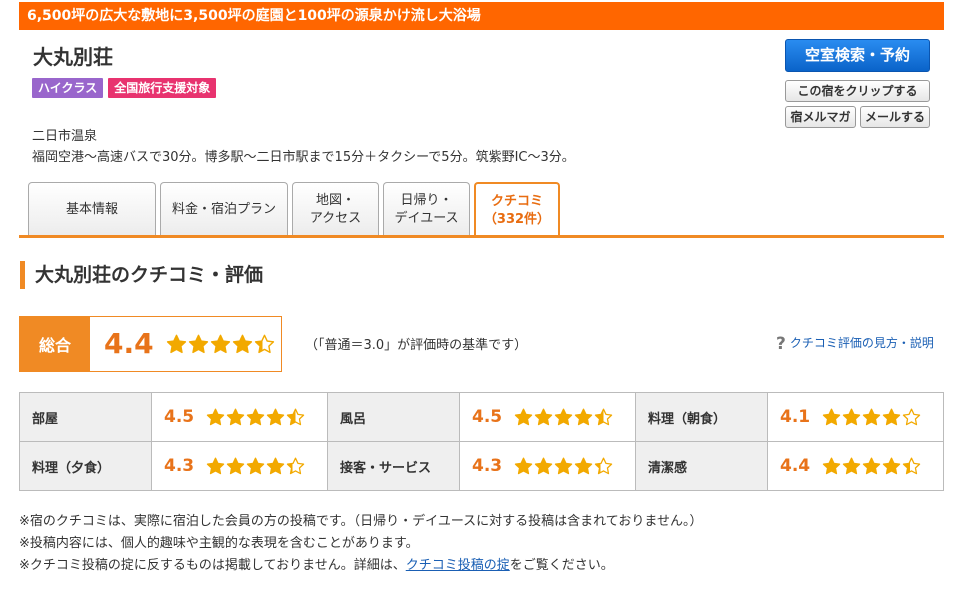 Image resolution: width=967 pixels, height=593 pixels. What do you see at coordinates (426, 200) in the screenshot?
I see `tab-label-line1: 日帰り・` at bounding box center [426, 200].